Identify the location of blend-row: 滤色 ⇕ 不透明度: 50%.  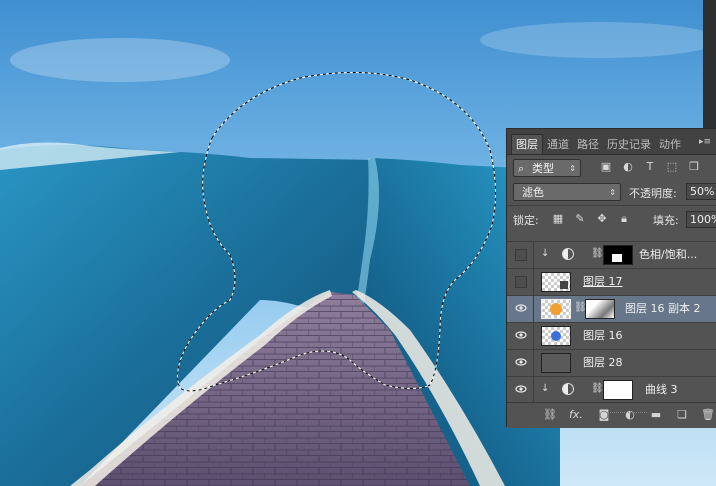
(611, 192).